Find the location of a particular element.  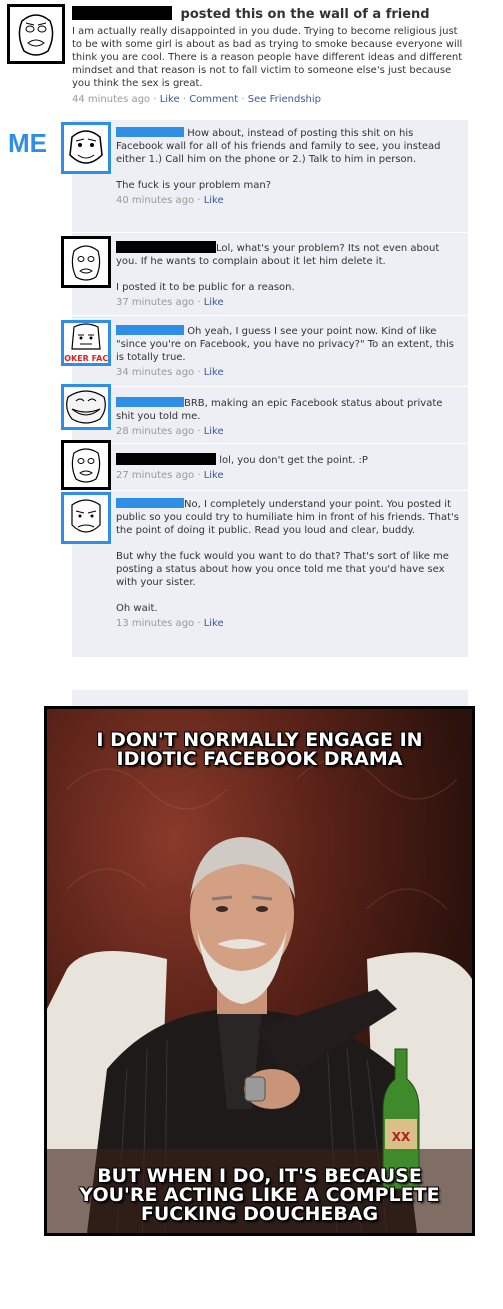

post-time: 44 minutes ago is located at coordinates (111, 99).